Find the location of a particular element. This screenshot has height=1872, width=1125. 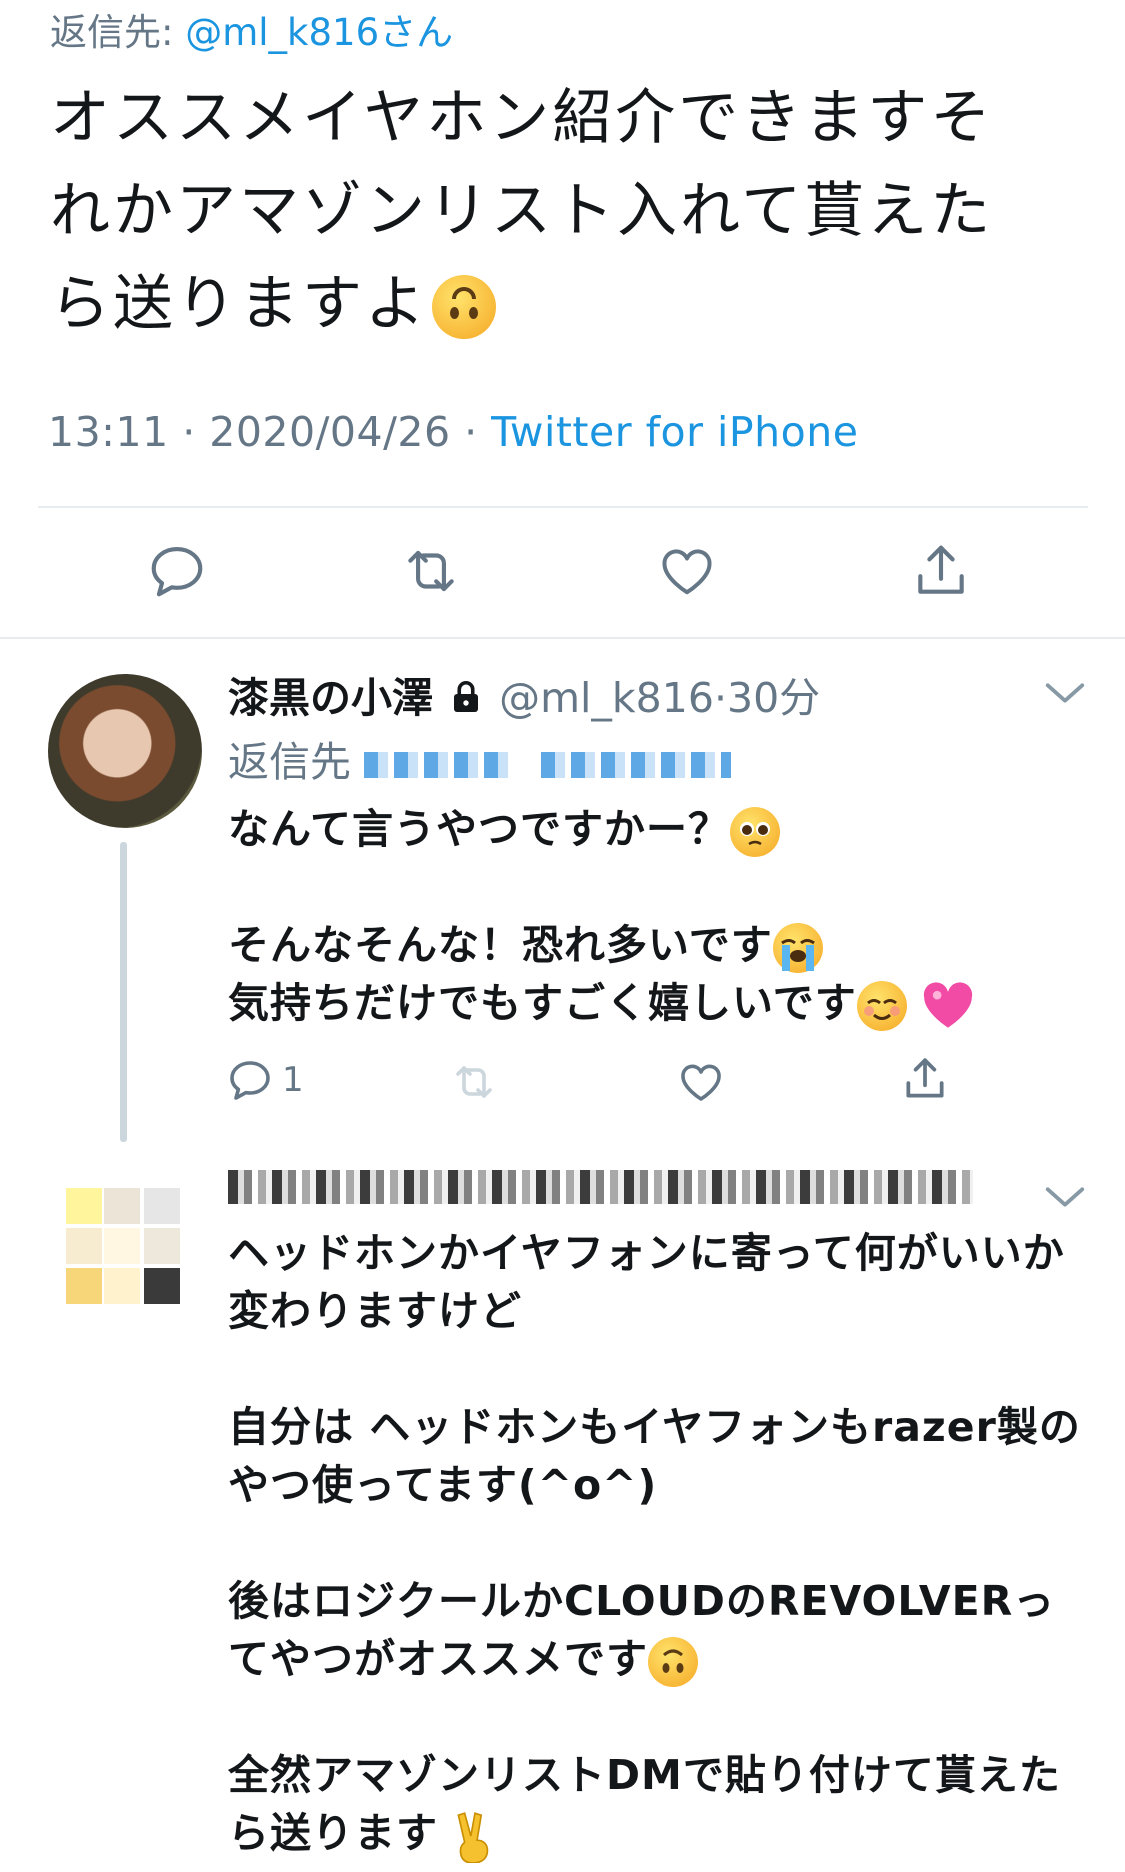

loudly-crying-face-icon is located at coordinates (797, 948).